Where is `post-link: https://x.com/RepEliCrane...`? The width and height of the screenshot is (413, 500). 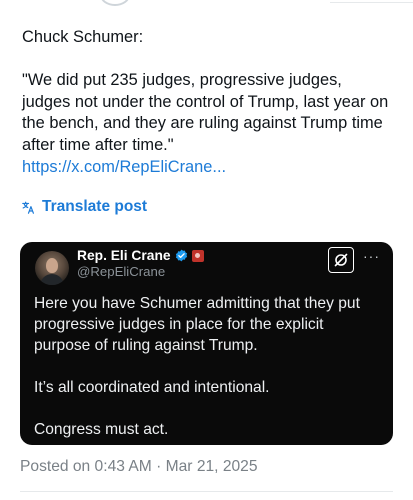 post-link: https://x.com/RepEliCrane... is located at coordinates (207, 168).